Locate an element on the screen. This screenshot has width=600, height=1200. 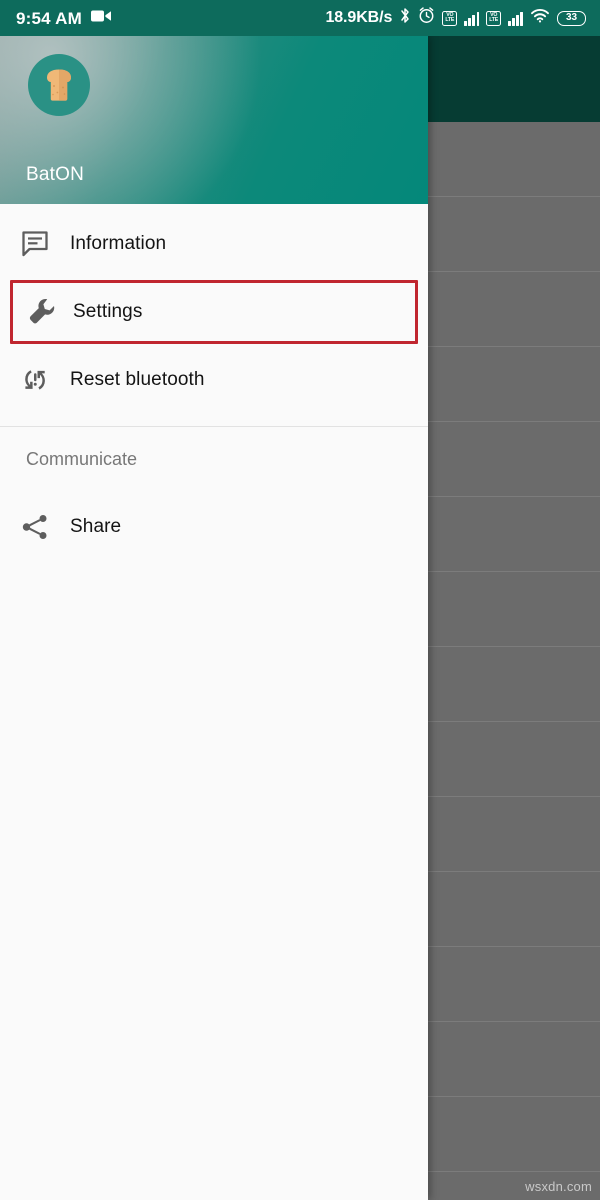
drawer-app-title: BatON is located at coordinates (55, 174).